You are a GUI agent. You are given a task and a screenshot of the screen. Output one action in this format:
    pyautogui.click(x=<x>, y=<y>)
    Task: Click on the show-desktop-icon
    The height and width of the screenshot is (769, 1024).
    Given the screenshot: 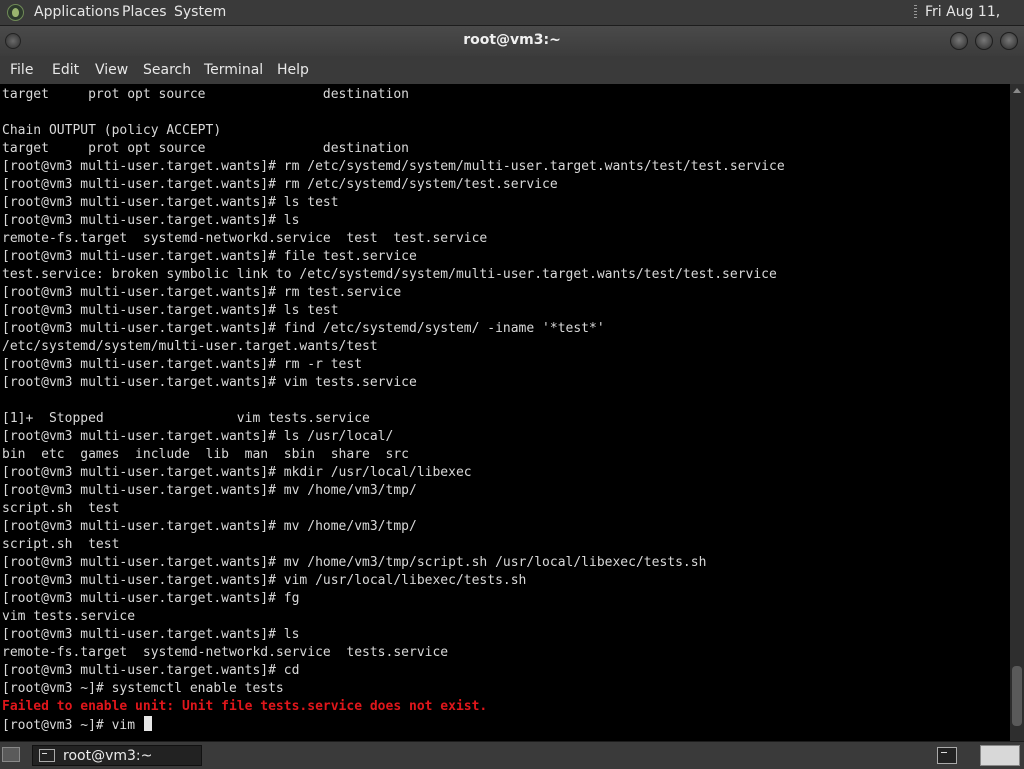 What is the action you would take?
    pyautogui.click(x=11, y=754)
    